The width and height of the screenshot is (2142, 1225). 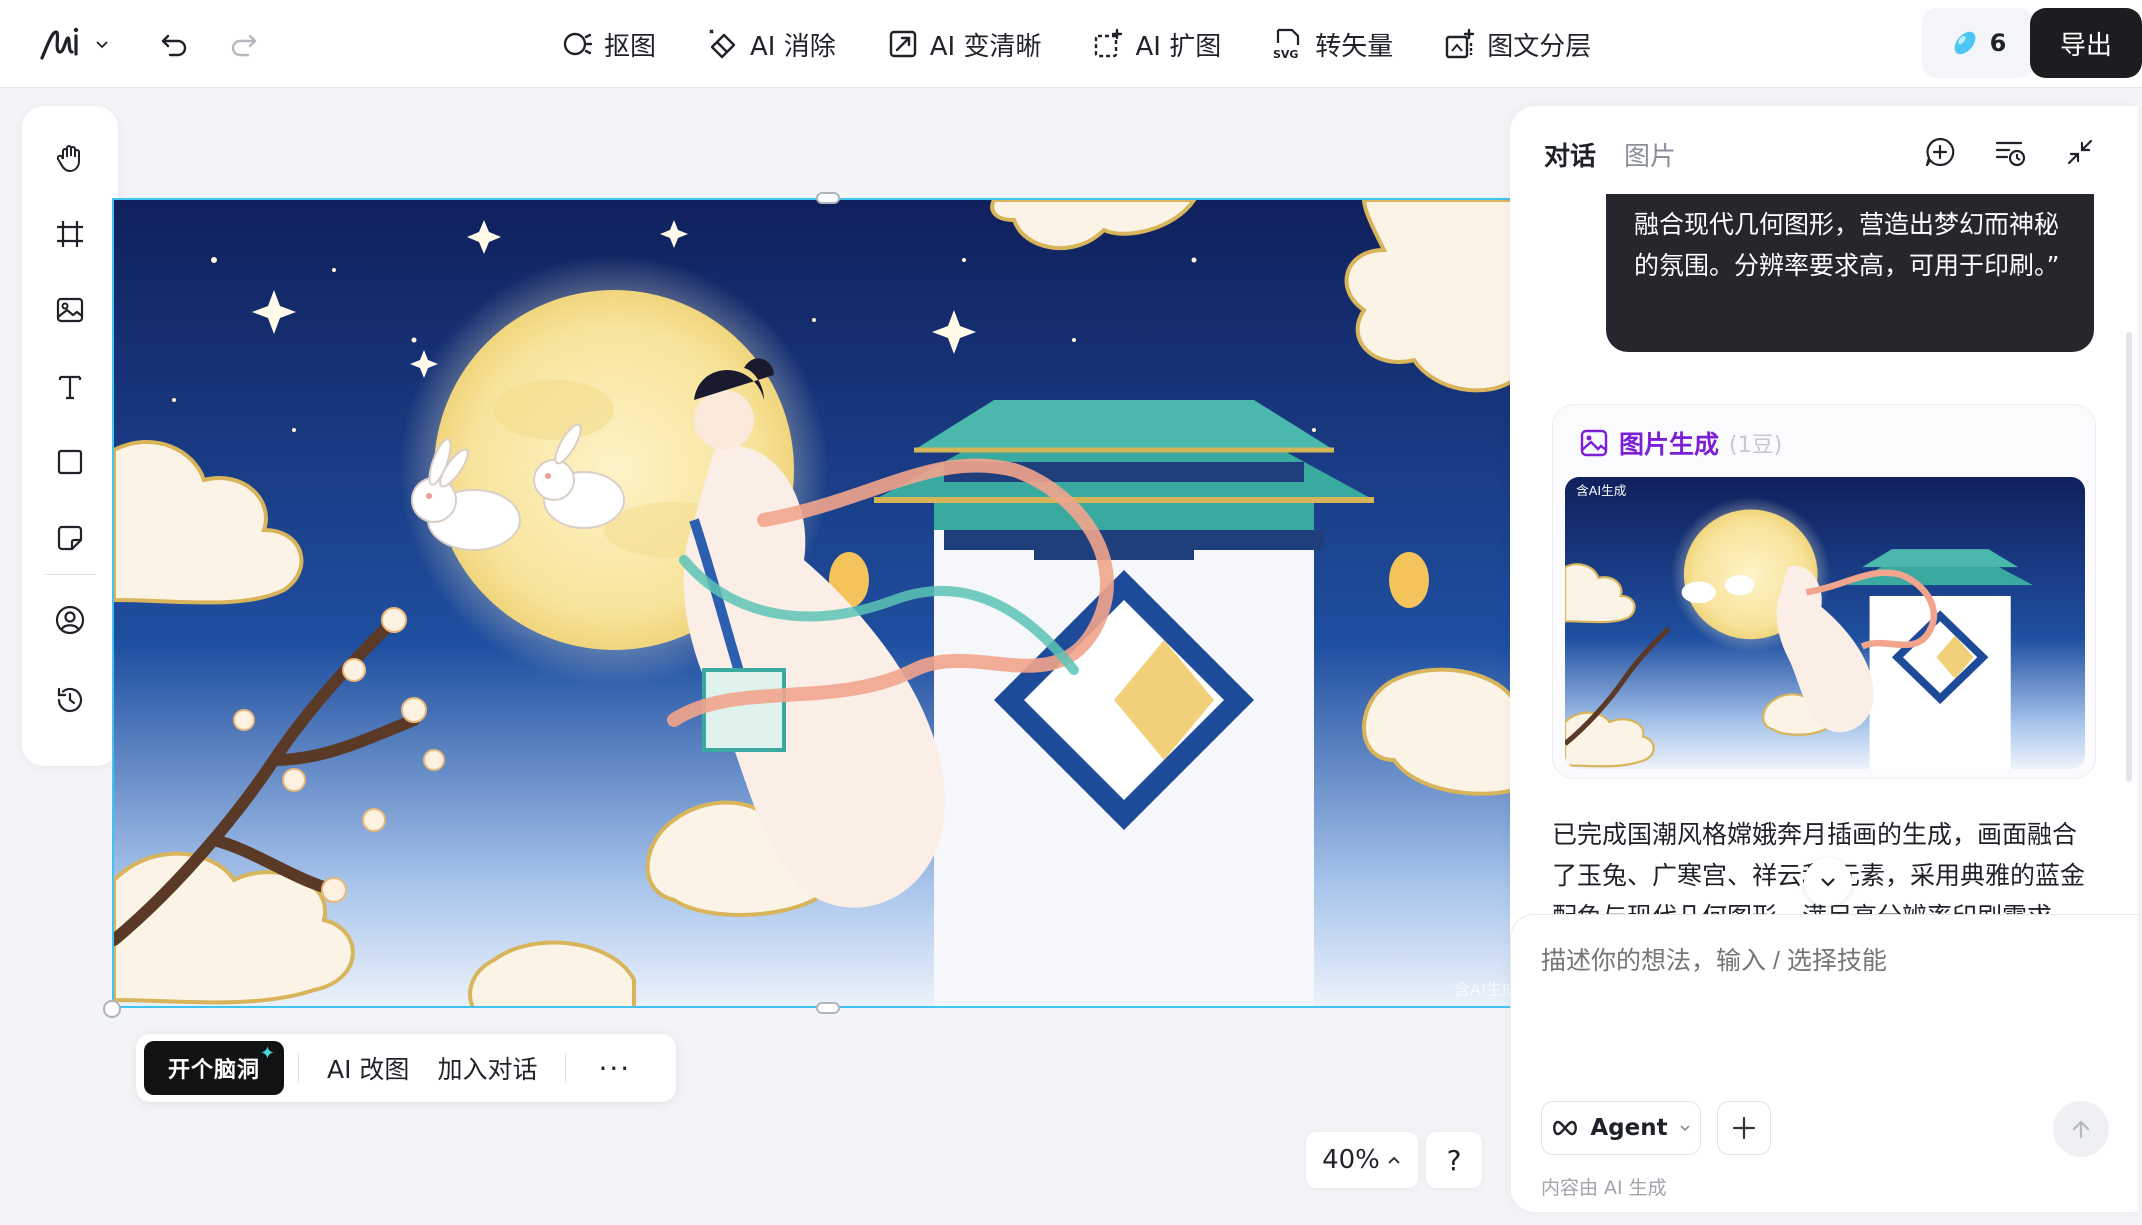 I want to click on image-icon, so click(x=70, y=310).